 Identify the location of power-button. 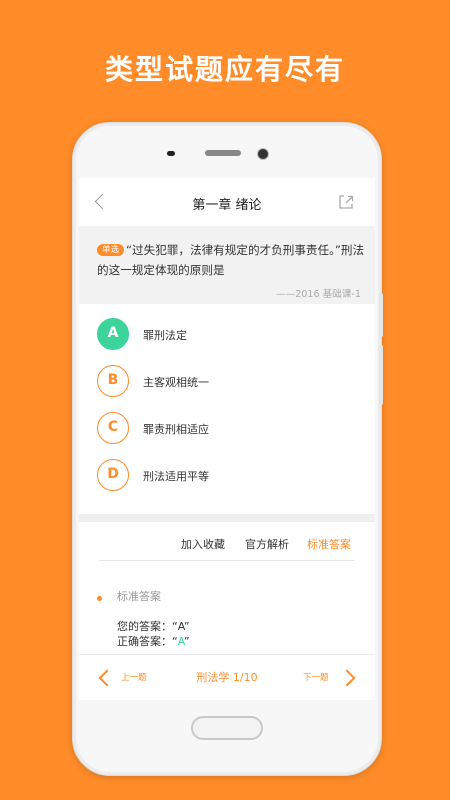
(381, 375).